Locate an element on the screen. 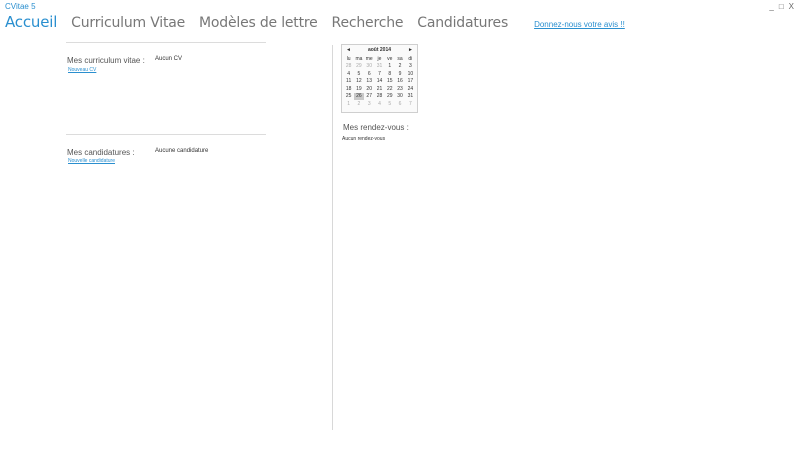 Image resolution: width=800 pixels, height=450 pixels. tab-curriculum-vitae: Curriculum Vitae is located at coordinates (128, 23).